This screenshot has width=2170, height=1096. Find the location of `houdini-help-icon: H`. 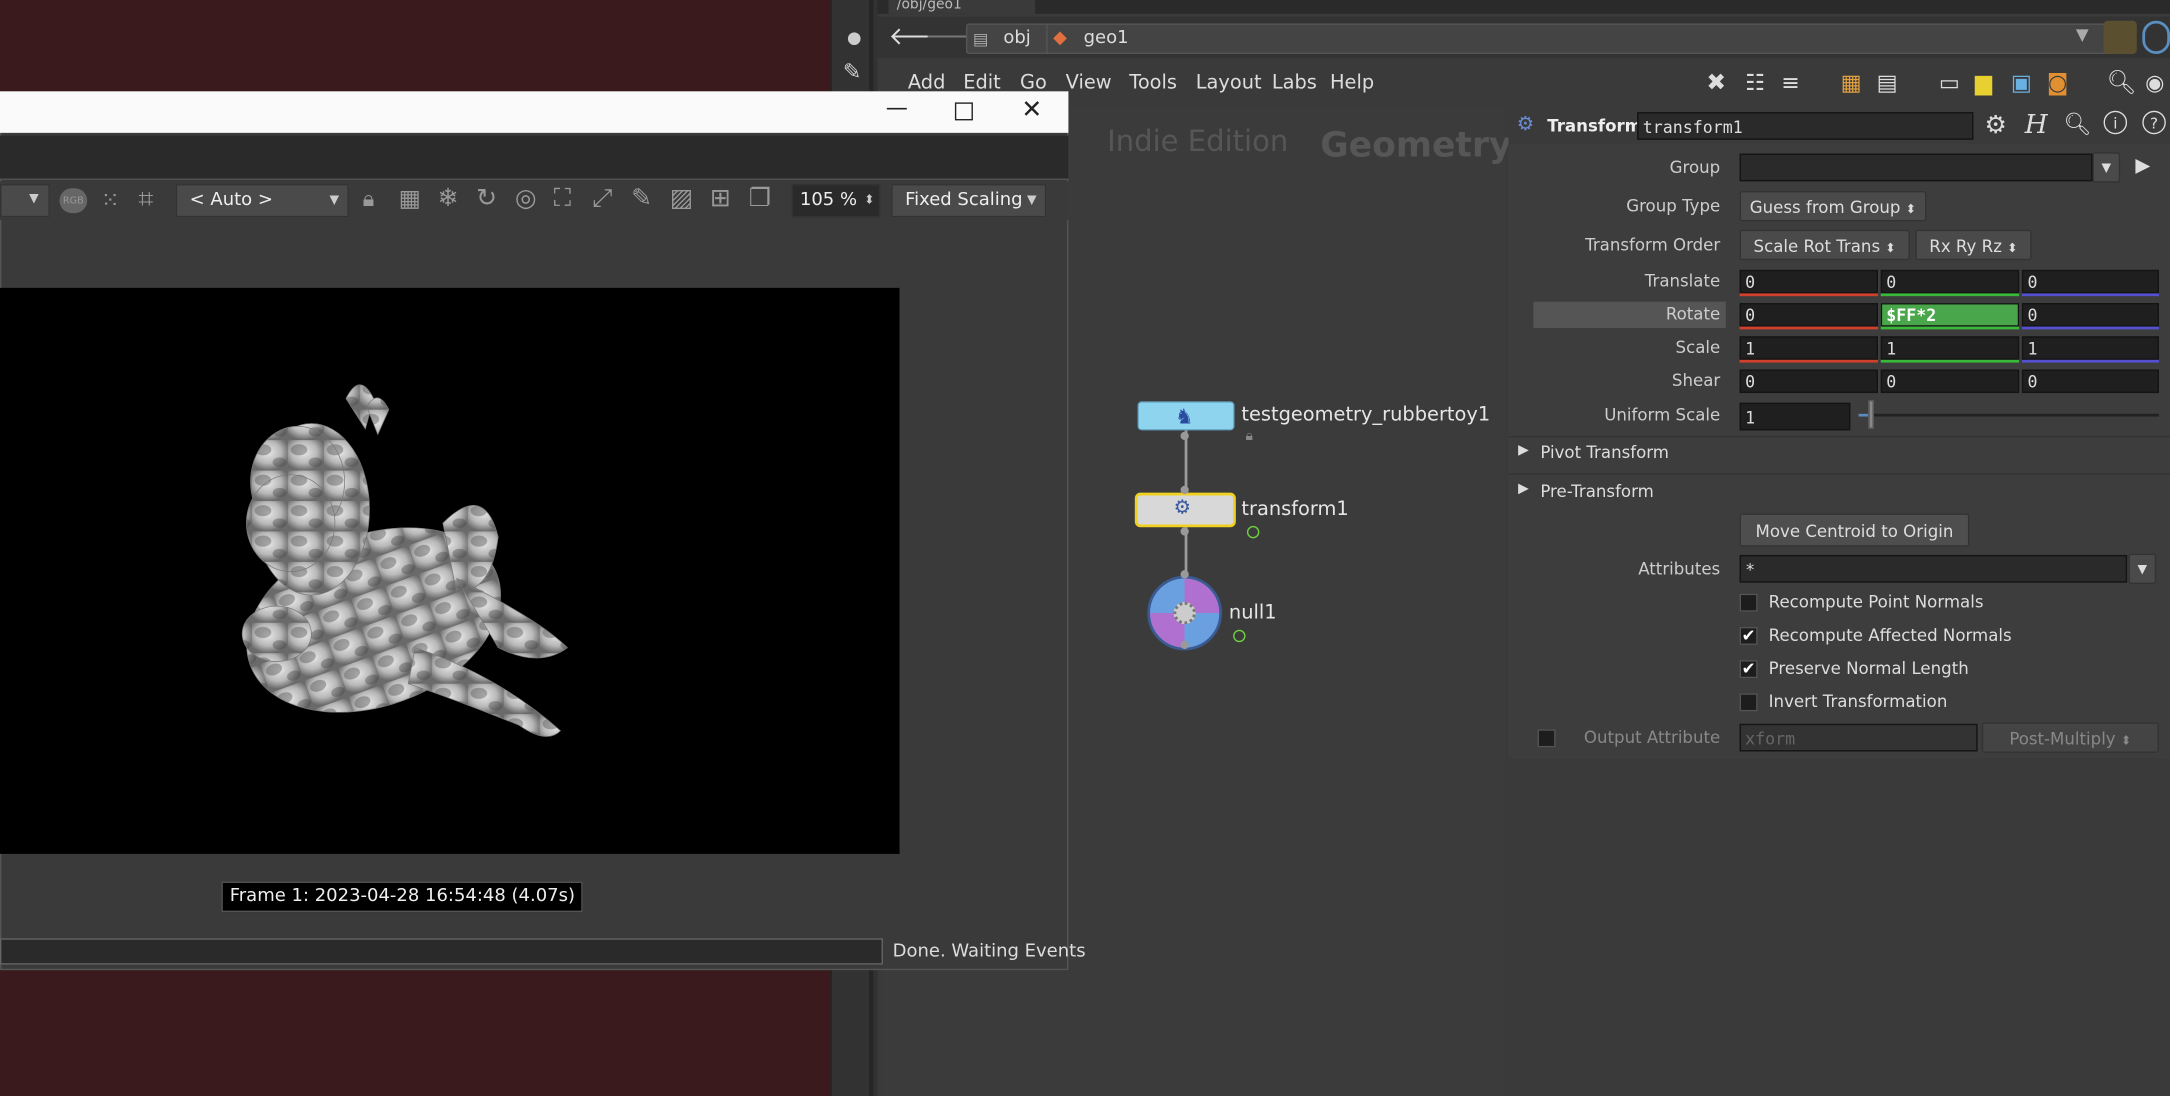

houdini-help-icon: H is located at coordinates (2036, 124).